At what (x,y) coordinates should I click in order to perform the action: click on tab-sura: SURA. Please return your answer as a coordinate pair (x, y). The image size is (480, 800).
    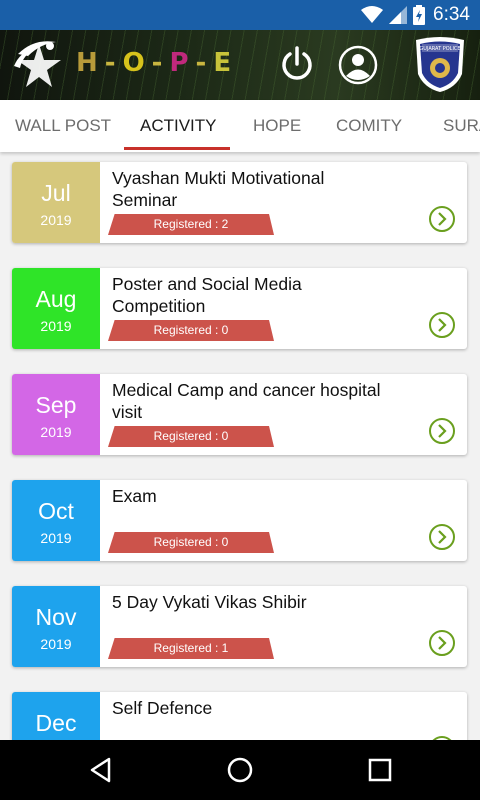
    Looking at the image, I should click on (461, 126).